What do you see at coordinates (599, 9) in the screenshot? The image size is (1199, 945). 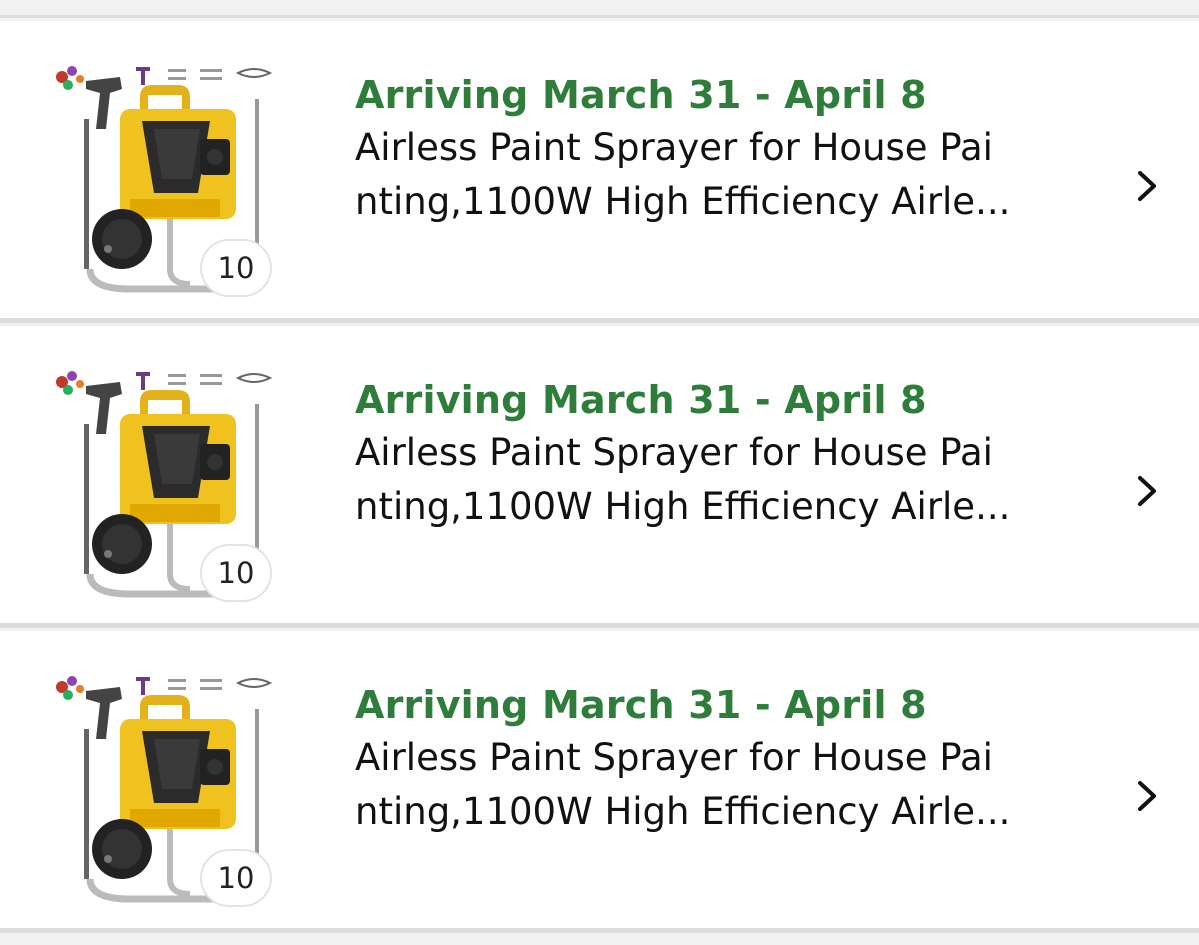 I see `list-top-divider` at bounding box center [599, 9].